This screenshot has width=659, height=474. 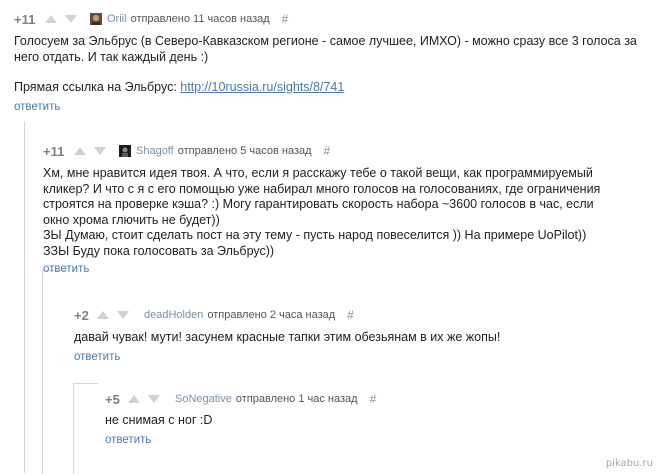 I want to click on comment-header: +5 SoNegative отправлено 1 час назад #, so click(x=375, y=399).